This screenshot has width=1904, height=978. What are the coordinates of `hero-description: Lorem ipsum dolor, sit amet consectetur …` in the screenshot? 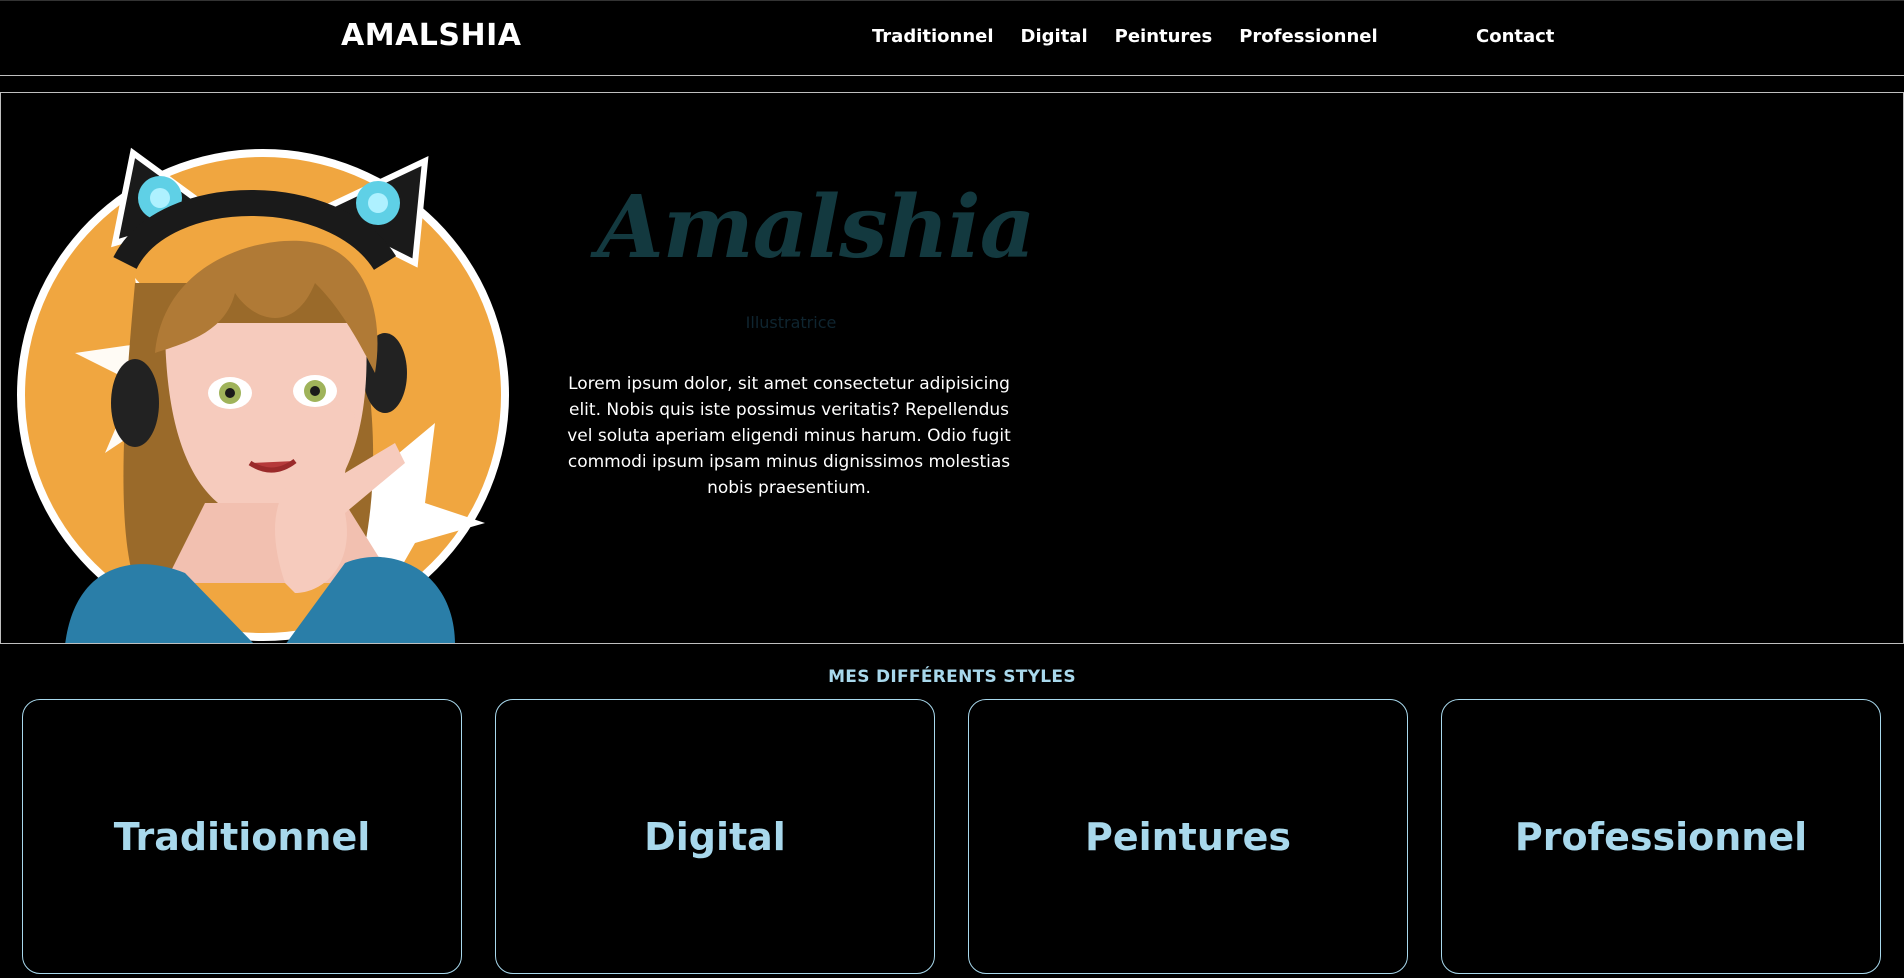 It's located at (789, 436).